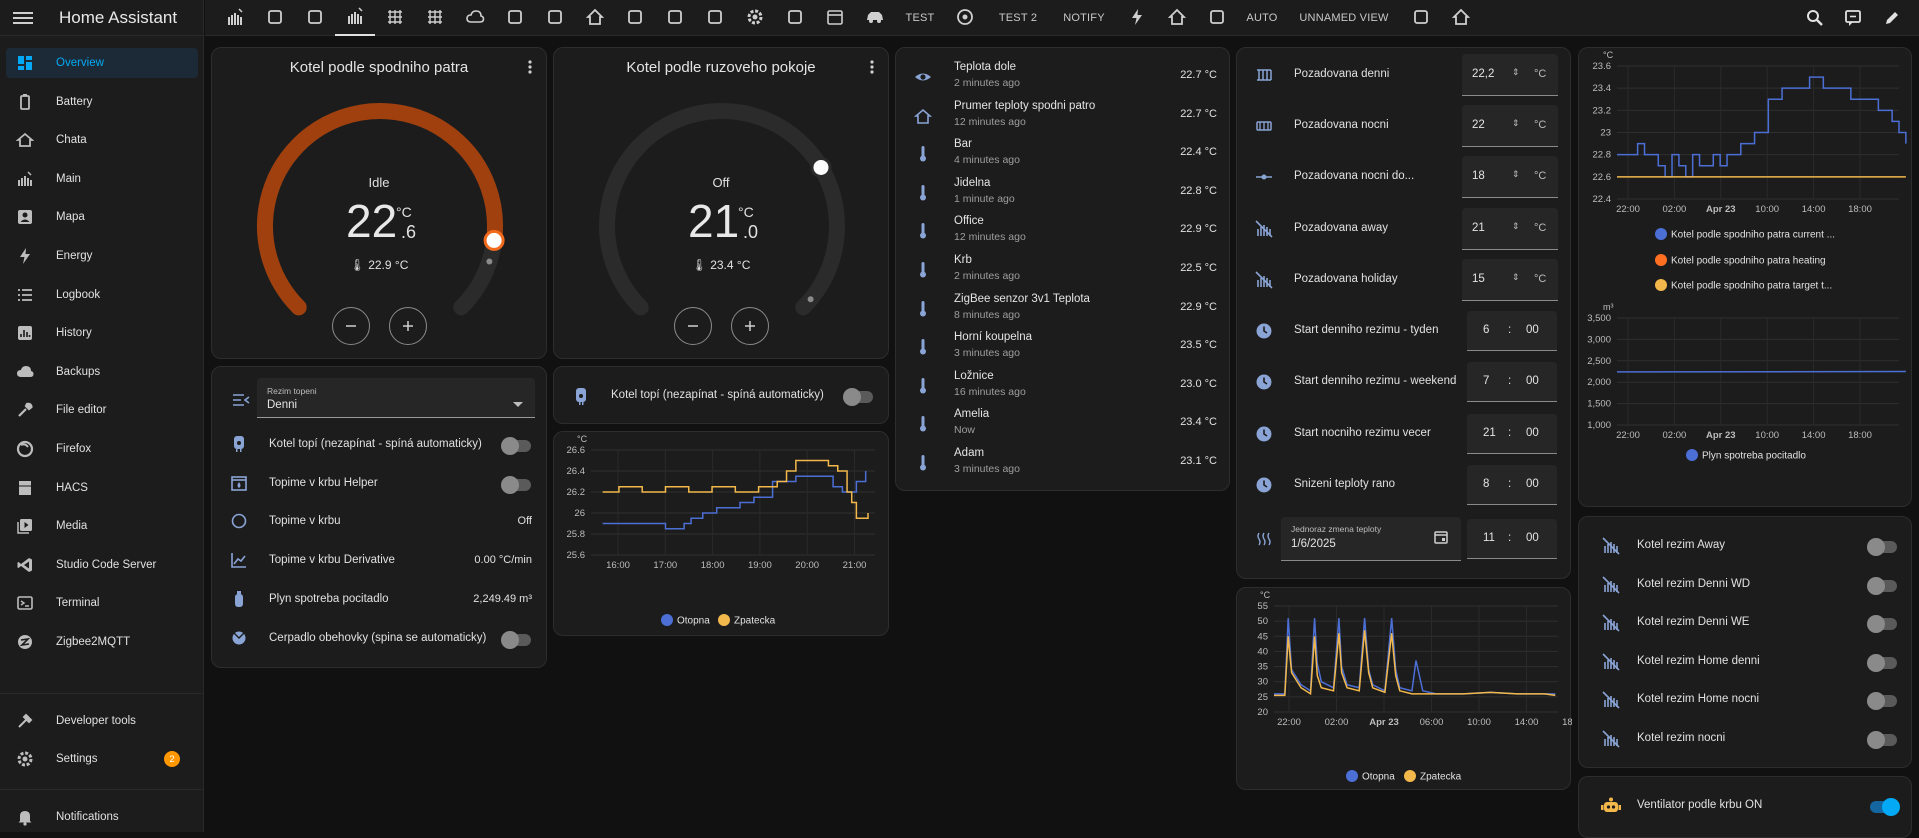 Image resolution: width=1919 pixels, height=838 pixels. What do you see at coordinates (1378, 777) in the screenshot?
I see `legend-label: Otopna` at bounding box center [1378, 777].